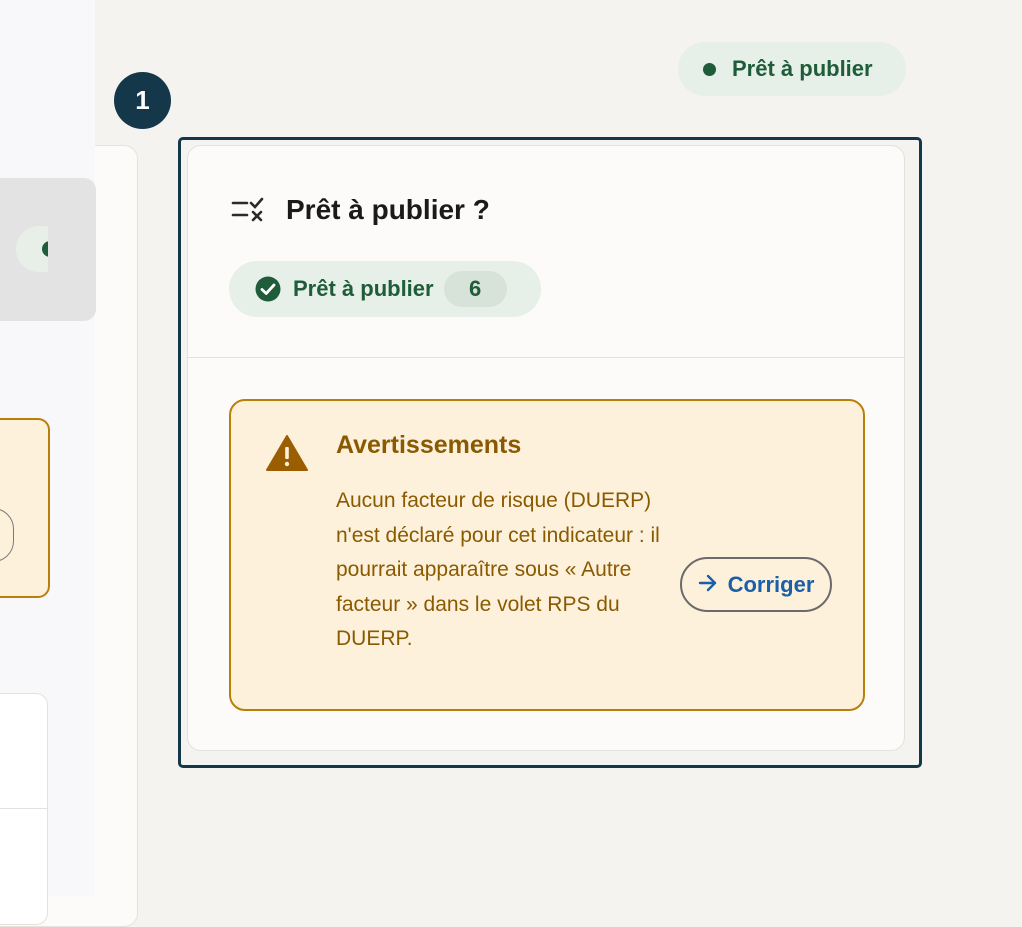 Image resolution: width=1022 pixels, height=927 pixels. I want to click on arrow-right-icon, so click(713, 585).